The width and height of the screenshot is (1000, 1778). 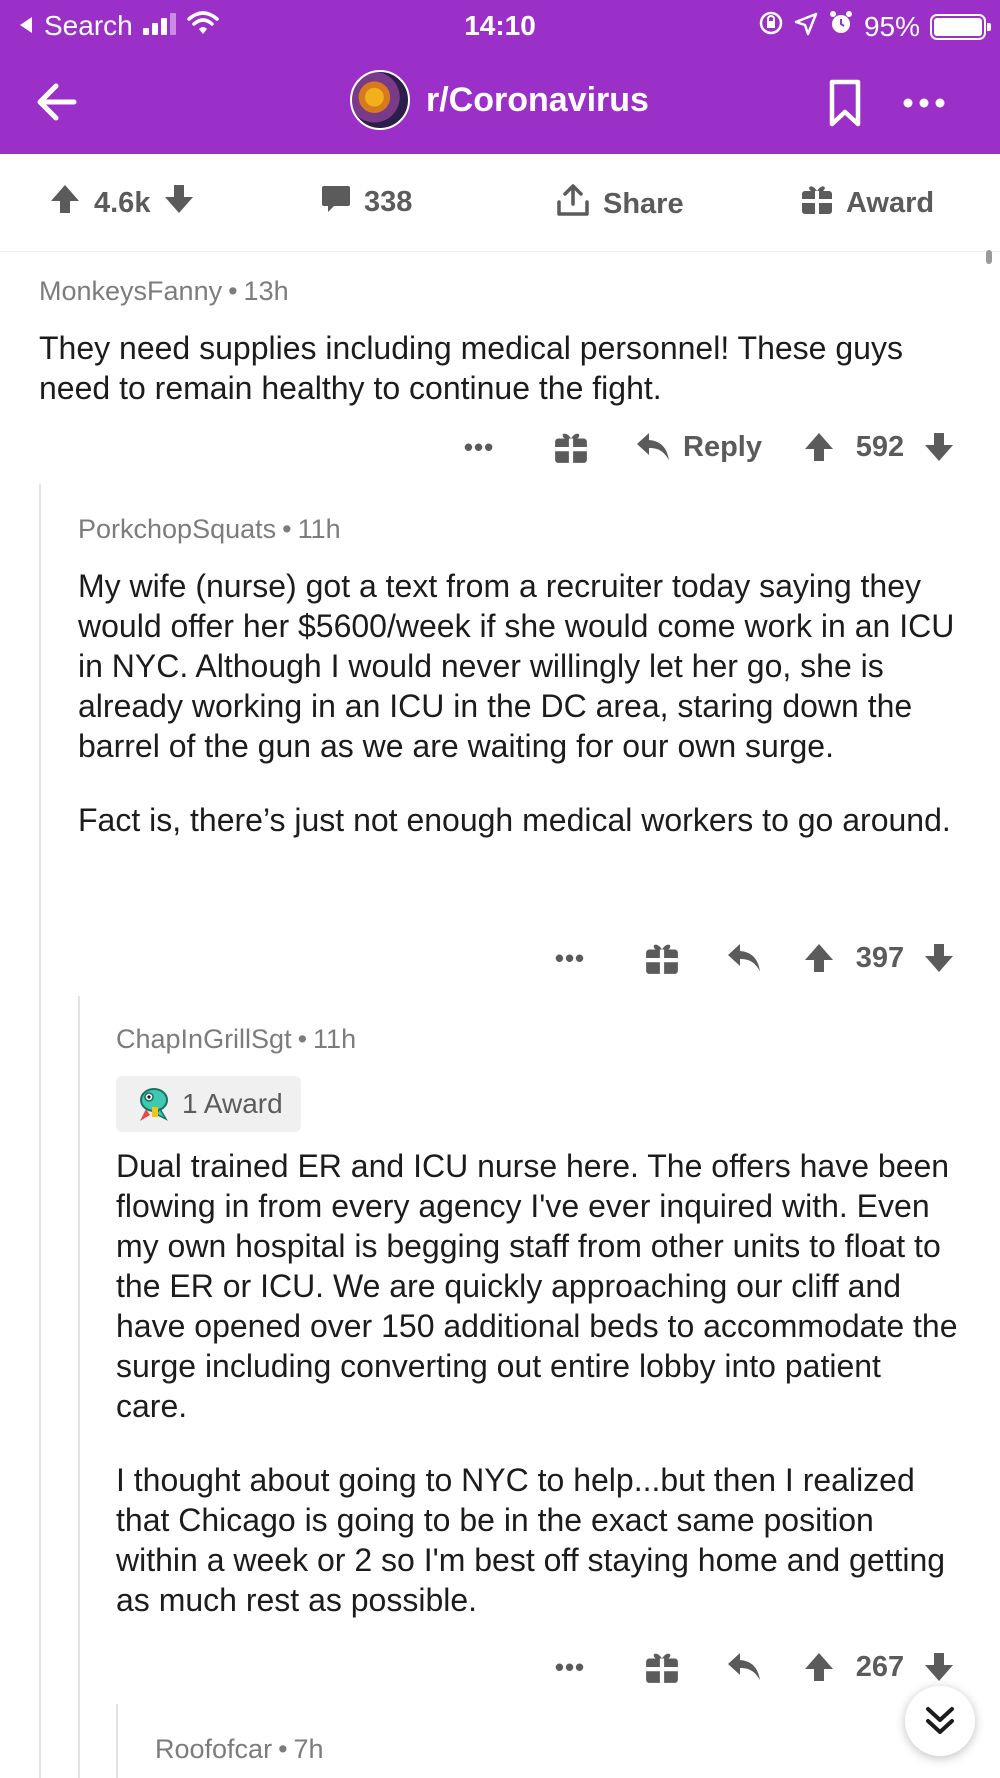 I want to click on alarm-icon, so click(x=841, y=26).